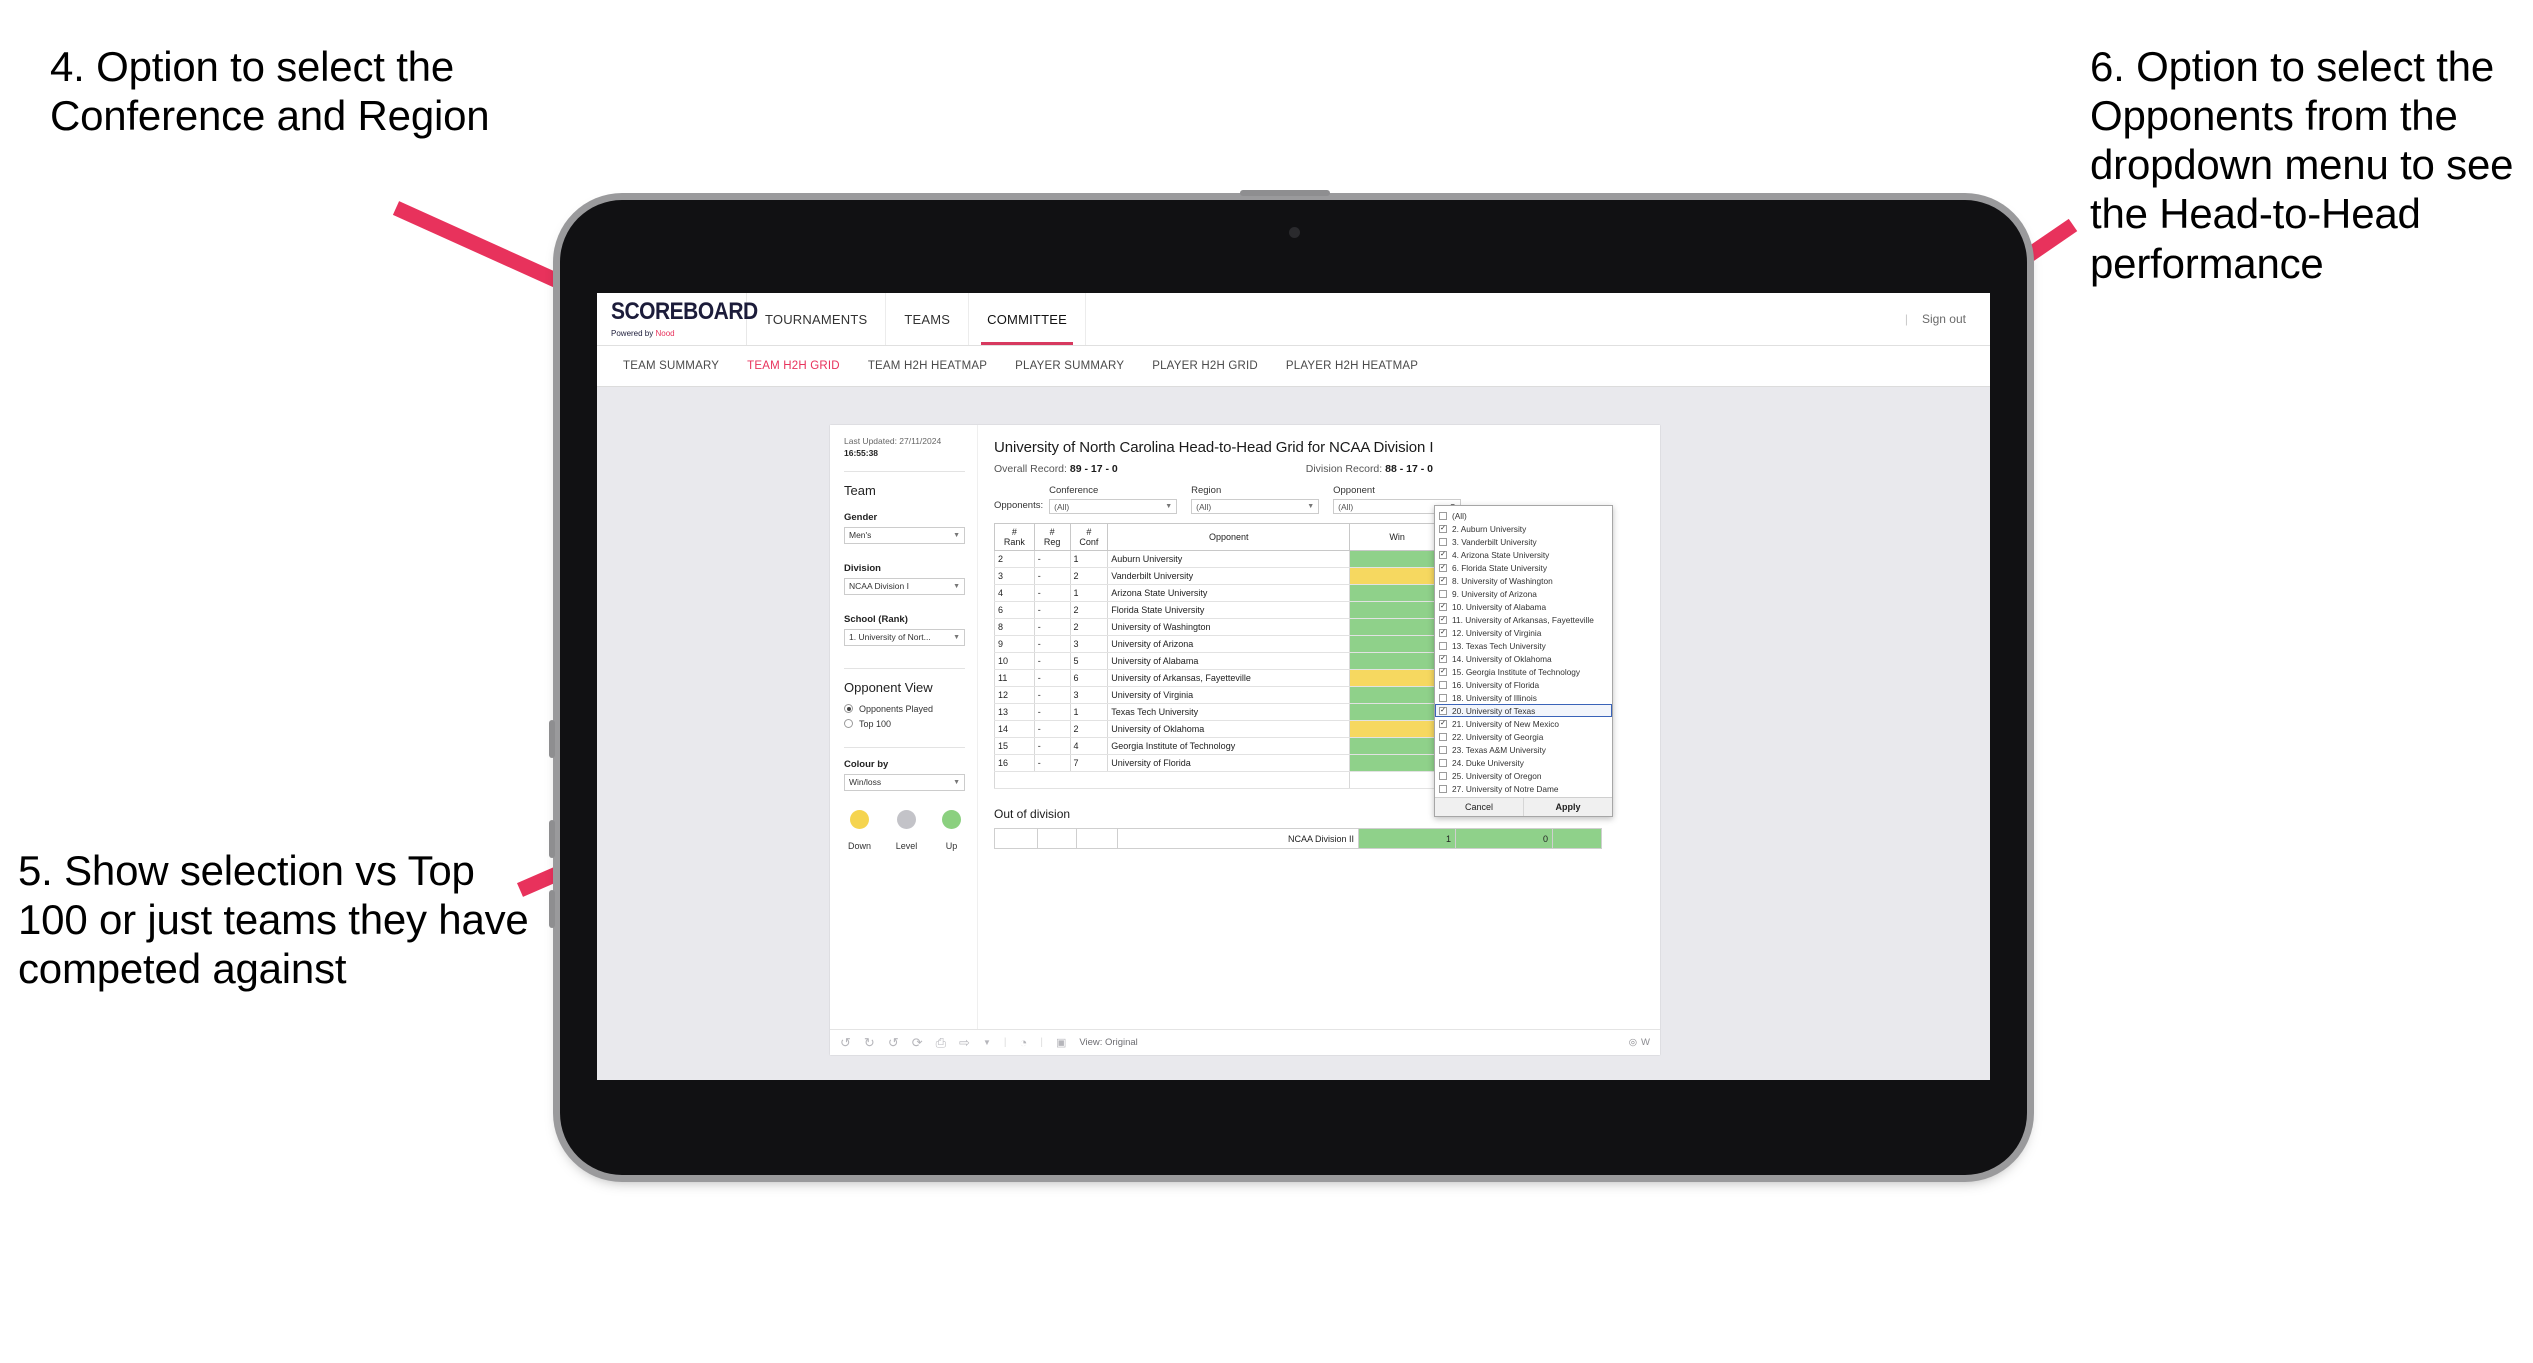  What do you see at coordinates (1023, 1042) in the screenshot?
I see `history-icon: ◔` at bounding box center [1023, 1042].